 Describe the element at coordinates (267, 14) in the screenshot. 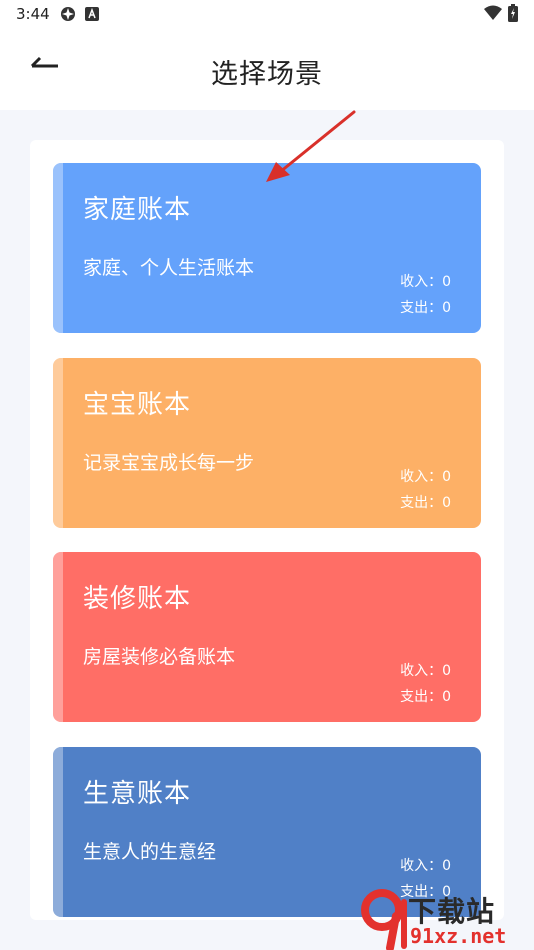

I see `status-bar: 3:44` at that location.